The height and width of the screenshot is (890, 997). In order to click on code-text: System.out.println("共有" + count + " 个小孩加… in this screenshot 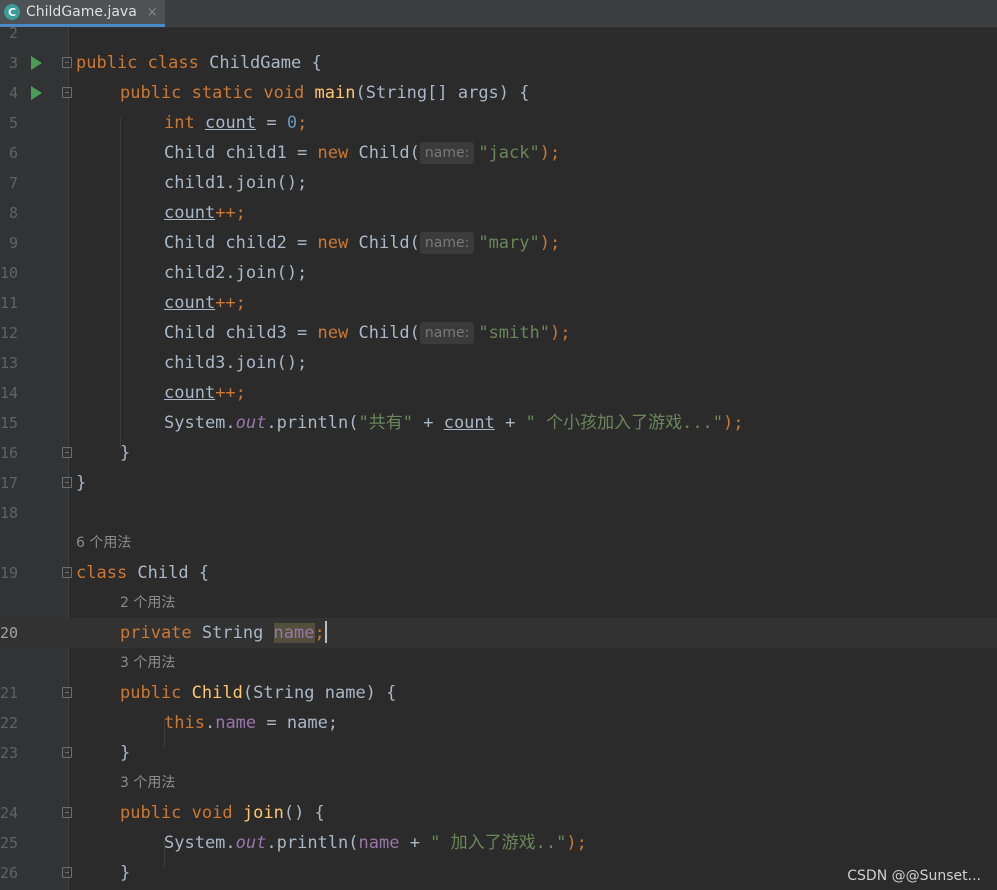, I will do `click(454, 423)`.